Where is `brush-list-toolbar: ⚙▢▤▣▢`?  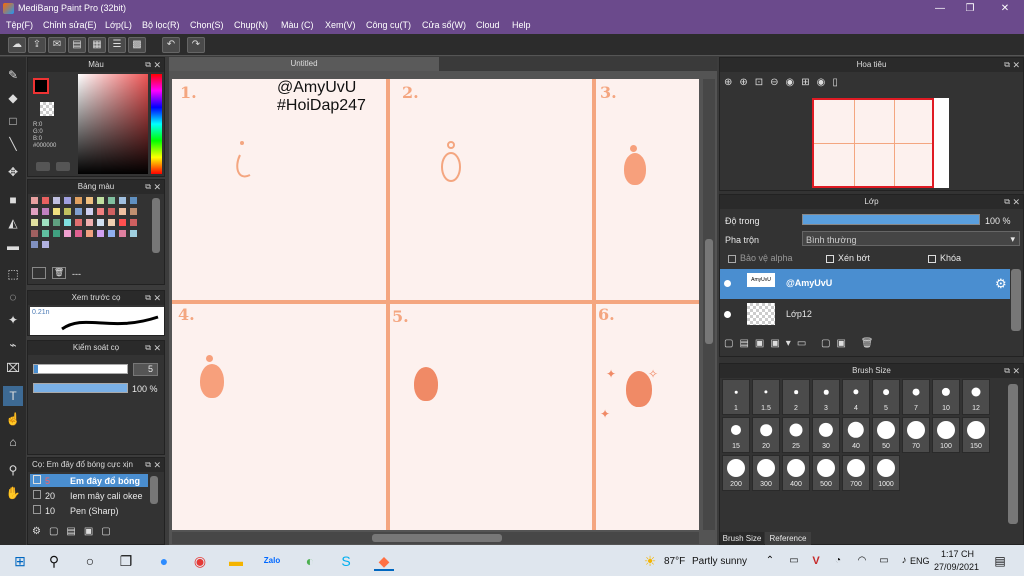 brush-list-toolbar: ⚙▢▤▣▢ is located at coordinates (75, 531).